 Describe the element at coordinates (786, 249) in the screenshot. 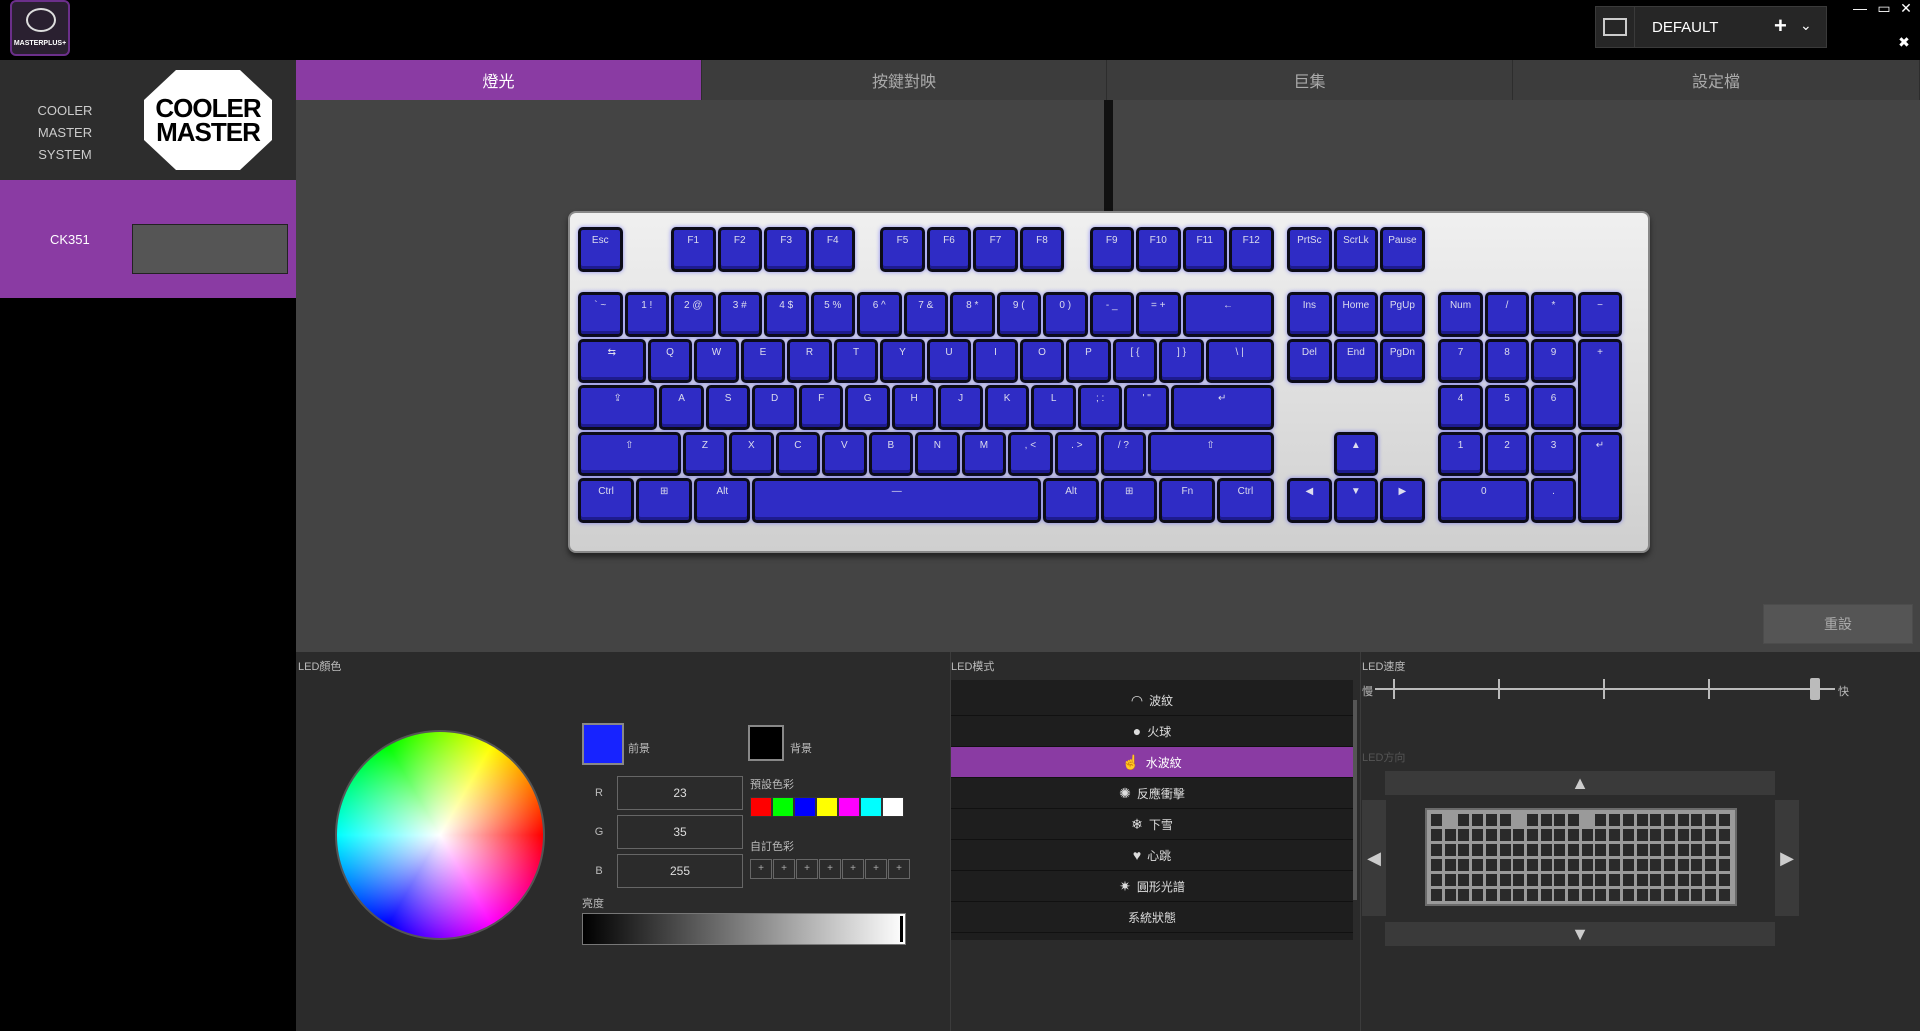

I see `key-f3: F3` at that location.